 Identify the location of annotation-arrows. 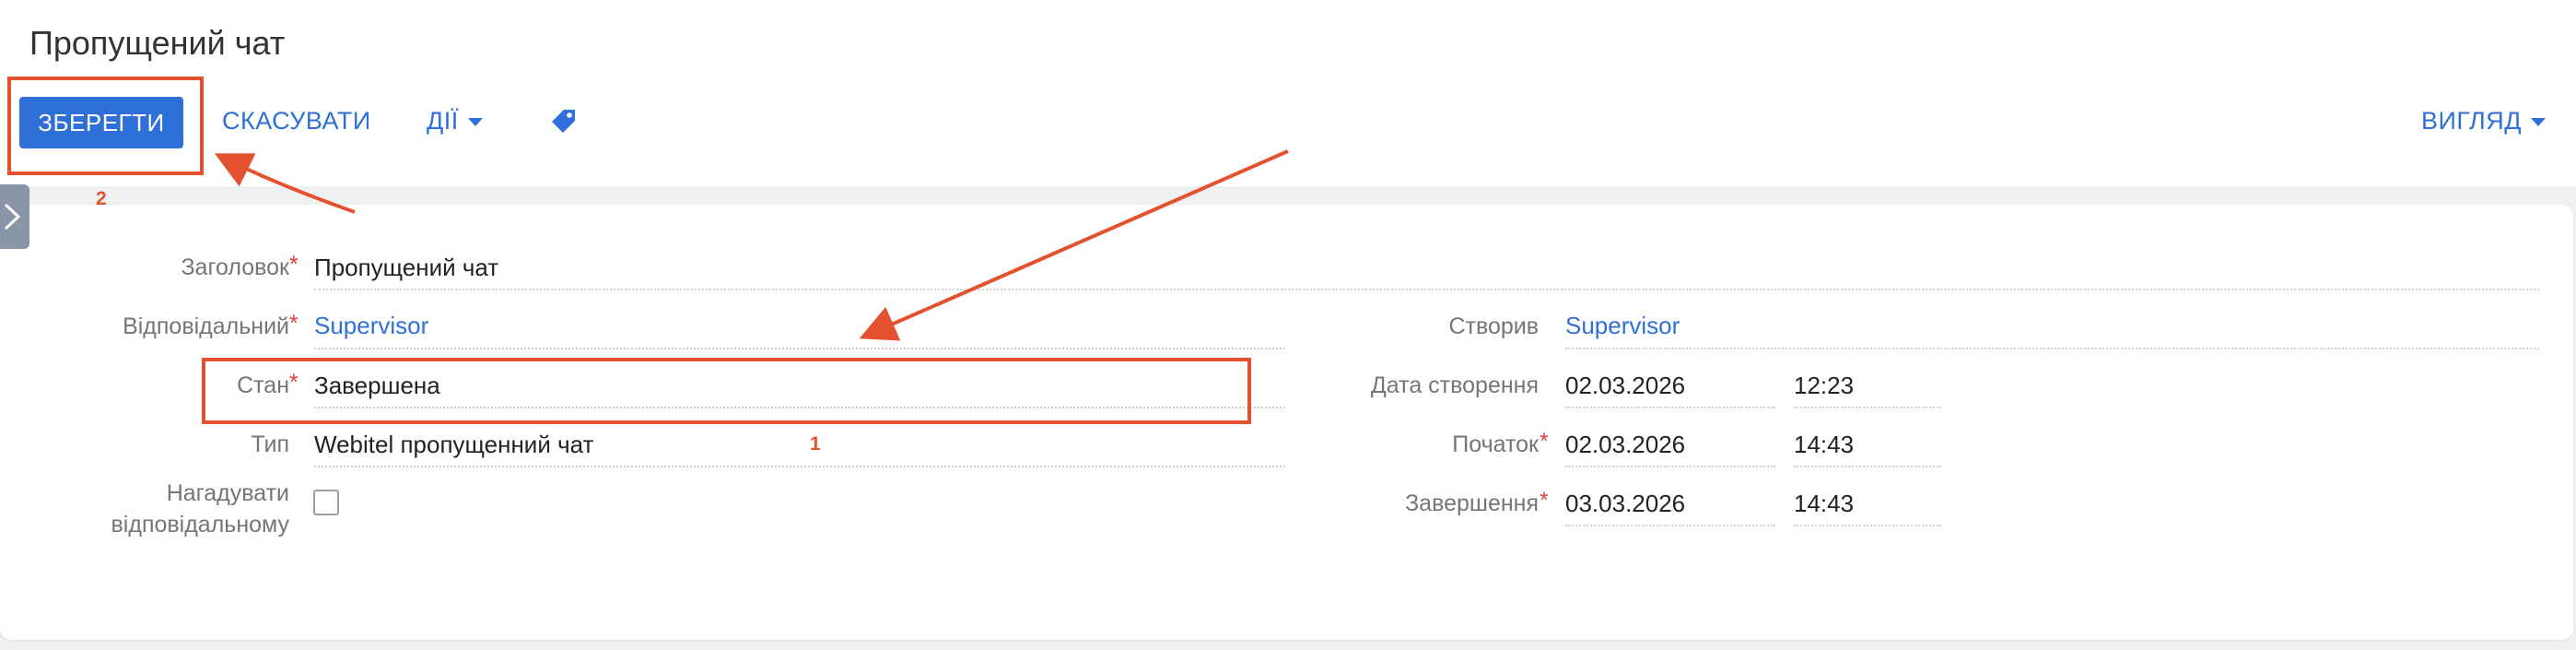
(751, 245).